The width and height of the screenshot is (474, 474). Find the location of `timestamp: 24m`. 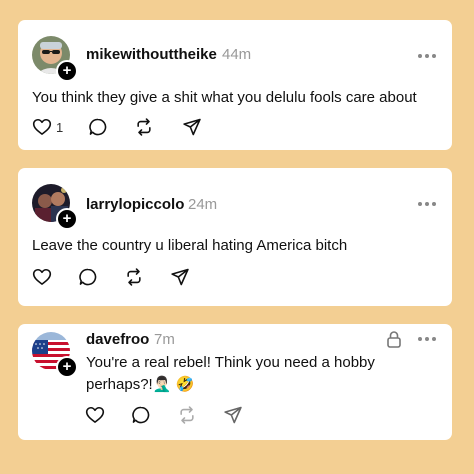

timestamp: 24m is located at coordinates (203, 204).